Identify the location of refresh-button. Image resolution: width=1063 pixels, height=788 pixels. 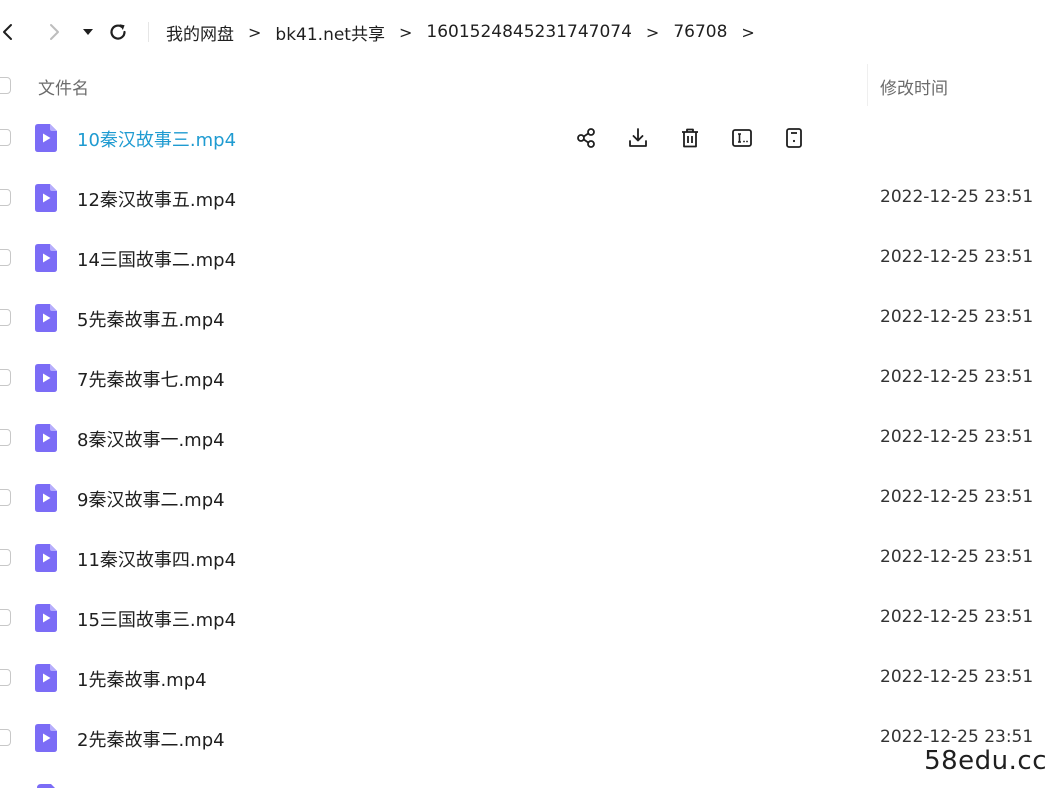
(118, 32).